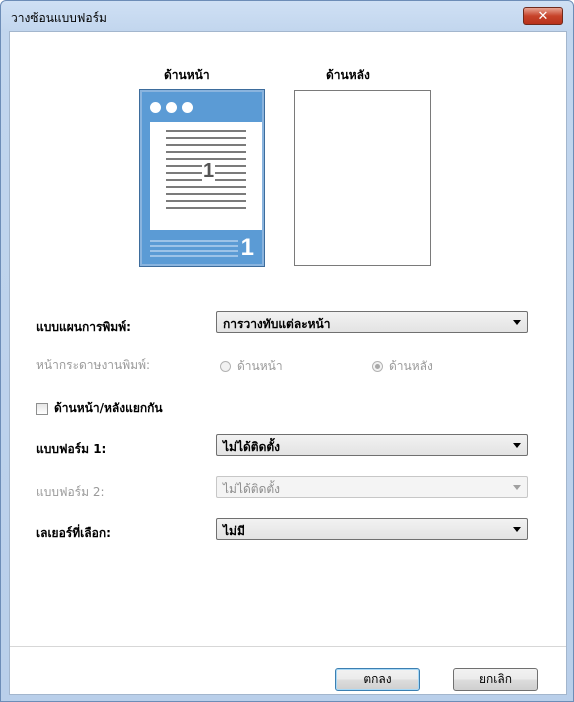 The width and height of the screenshot is (574, 702). I want to click on page-number: 1, so click(209, 171).